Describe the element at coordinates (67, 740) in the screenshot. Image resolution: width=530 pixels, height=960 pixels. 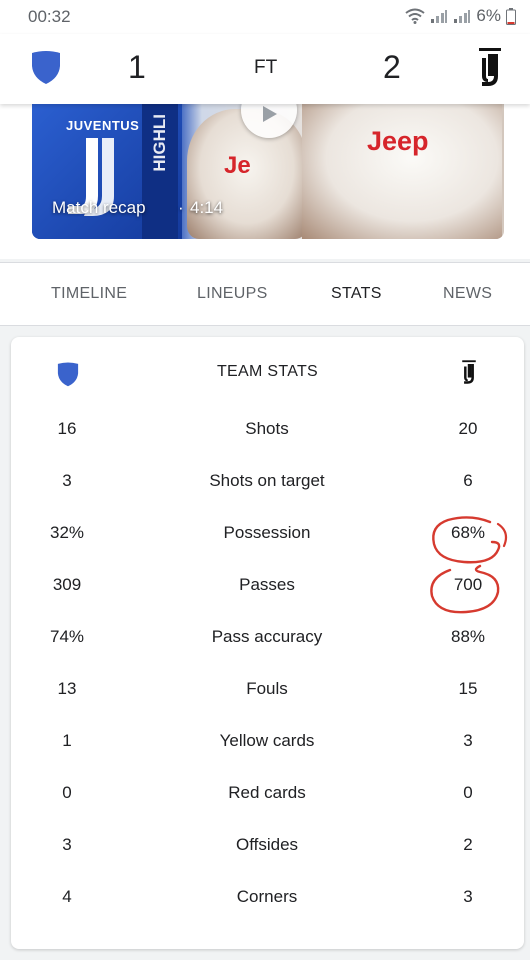
I see `stat-home-value: 1` at that location.